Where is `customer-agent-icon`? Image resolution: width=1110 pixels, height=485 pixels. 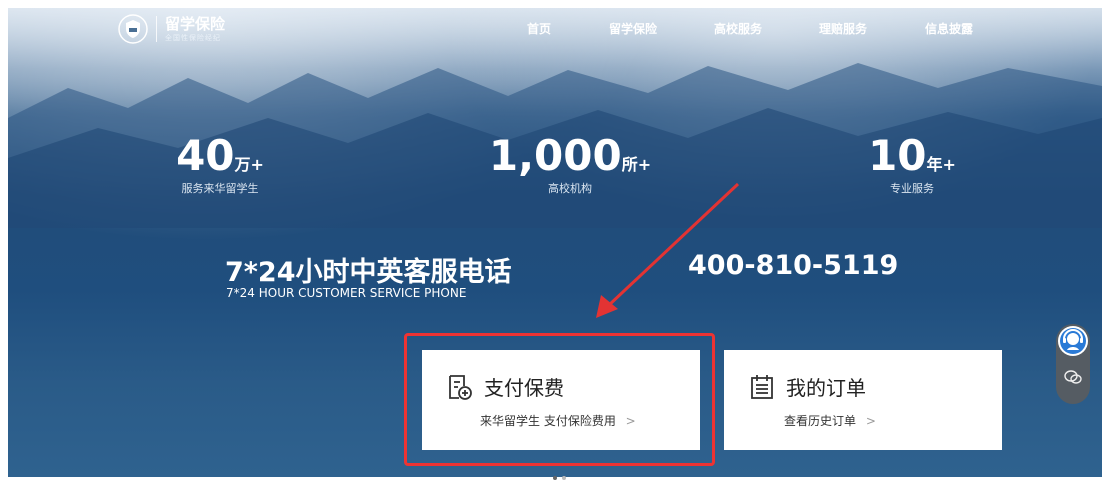 customer-agent-icon is located at coordinates (1073, 341).